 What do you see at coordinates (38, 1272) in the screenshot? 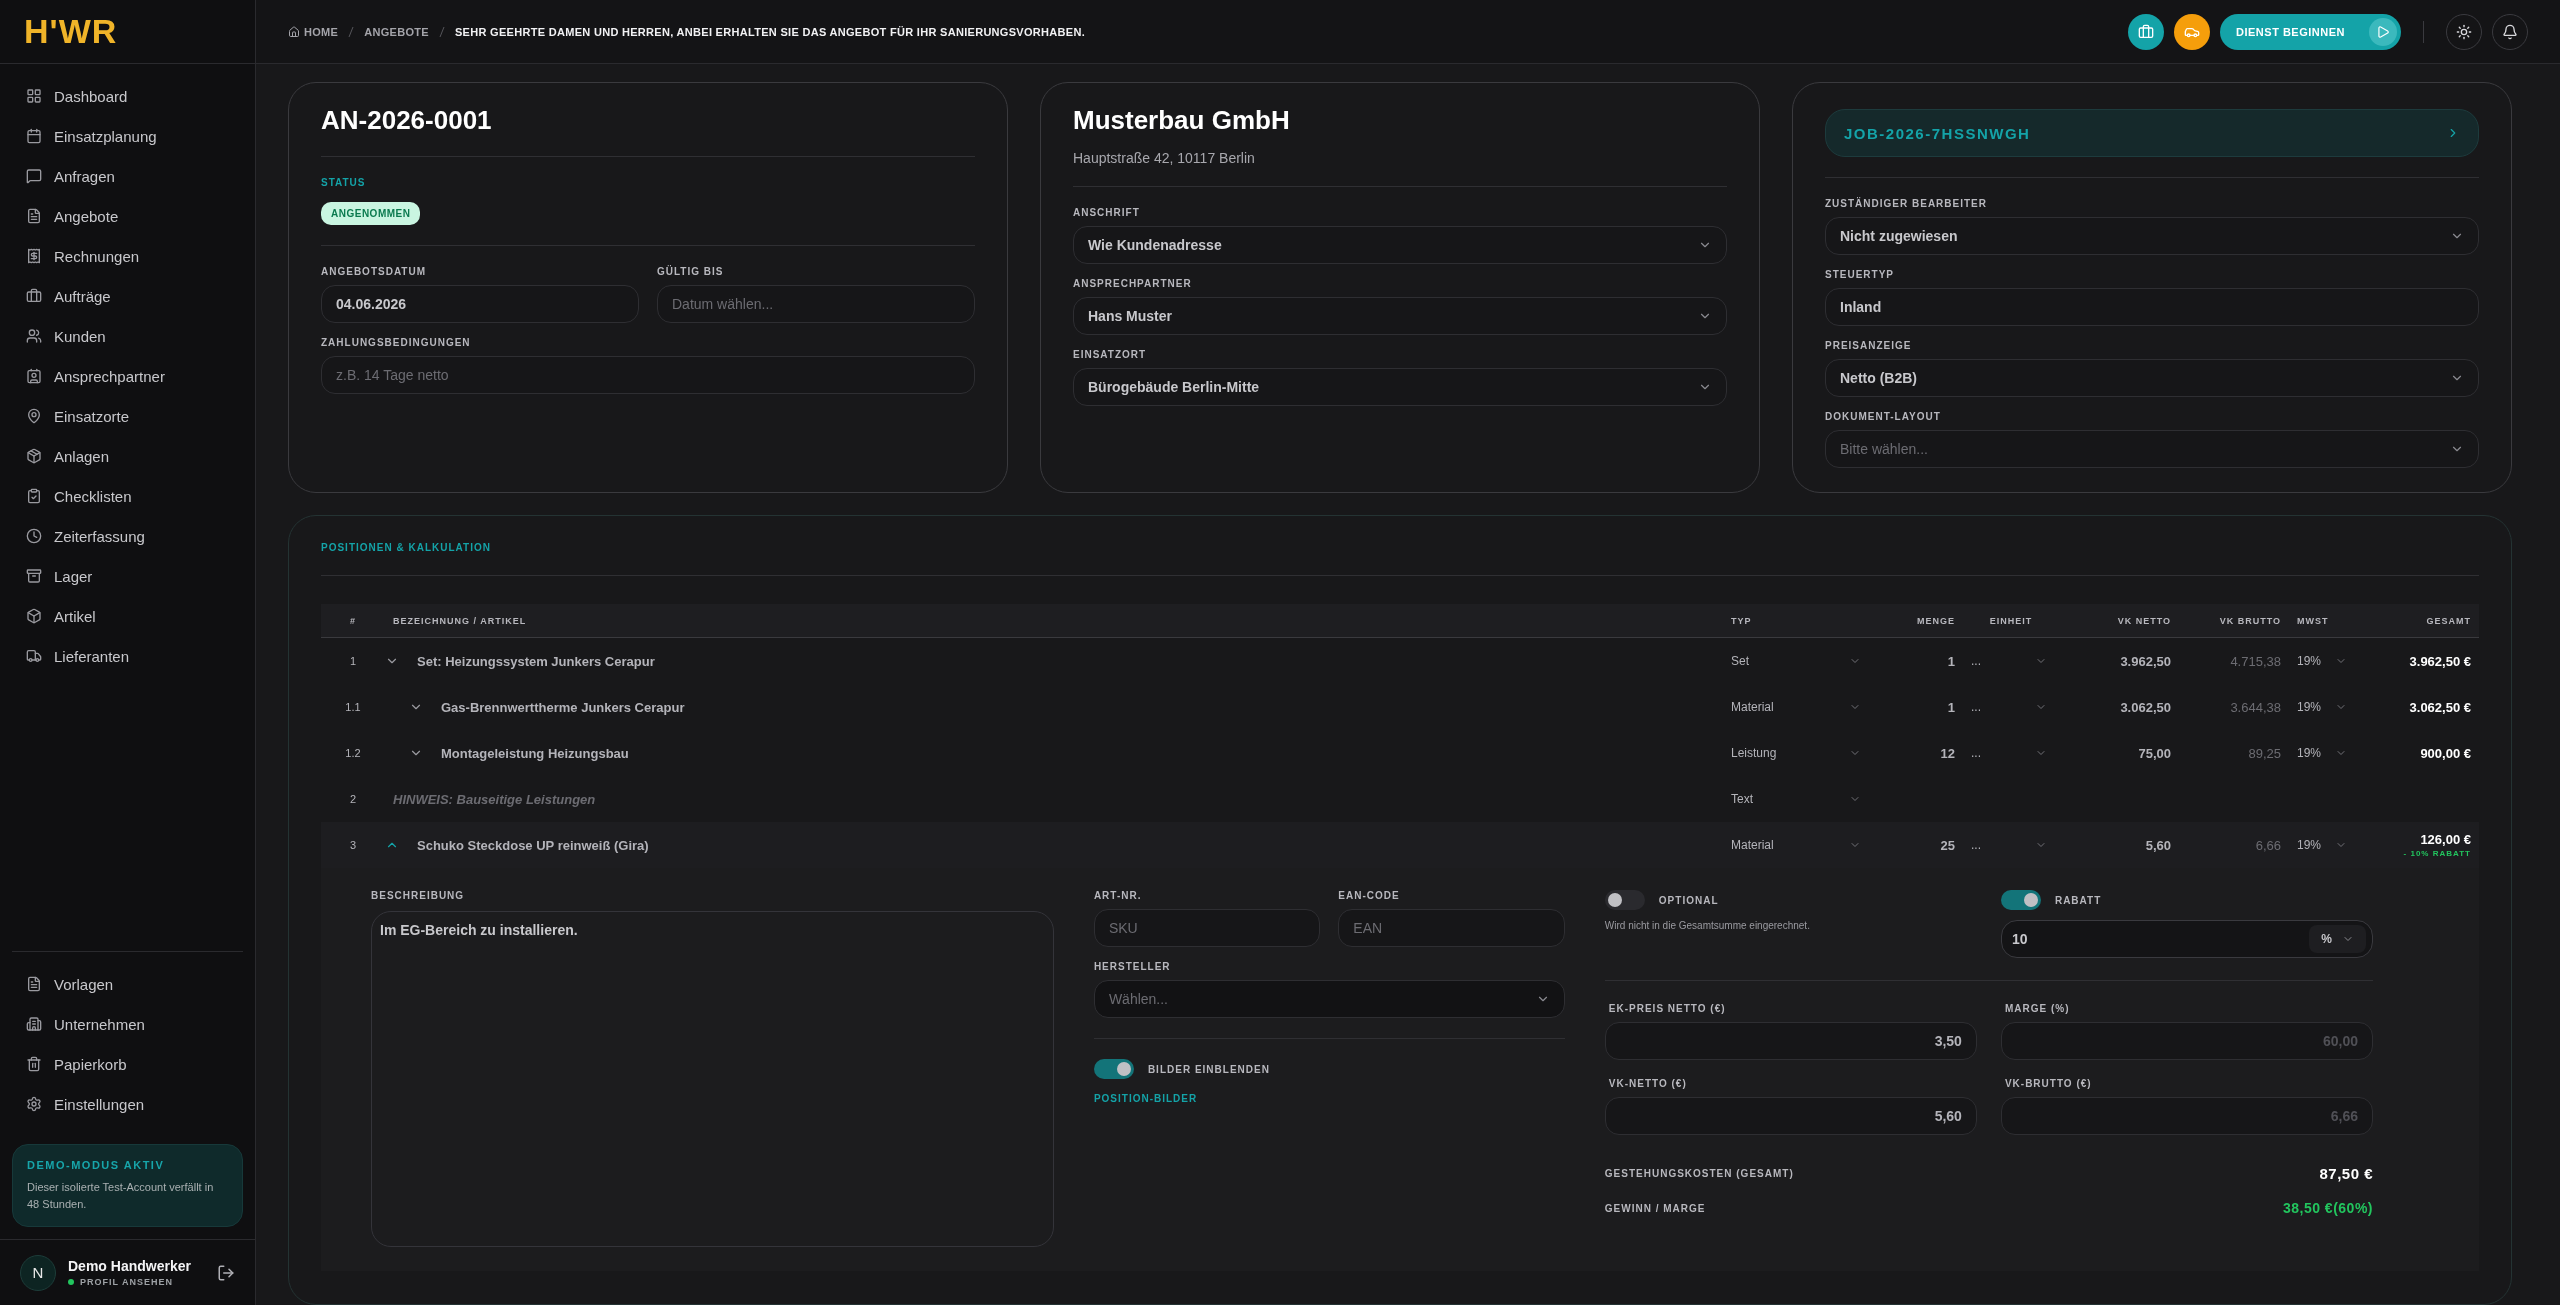
I see `avatar: N` at bounding box center [38, 1272].